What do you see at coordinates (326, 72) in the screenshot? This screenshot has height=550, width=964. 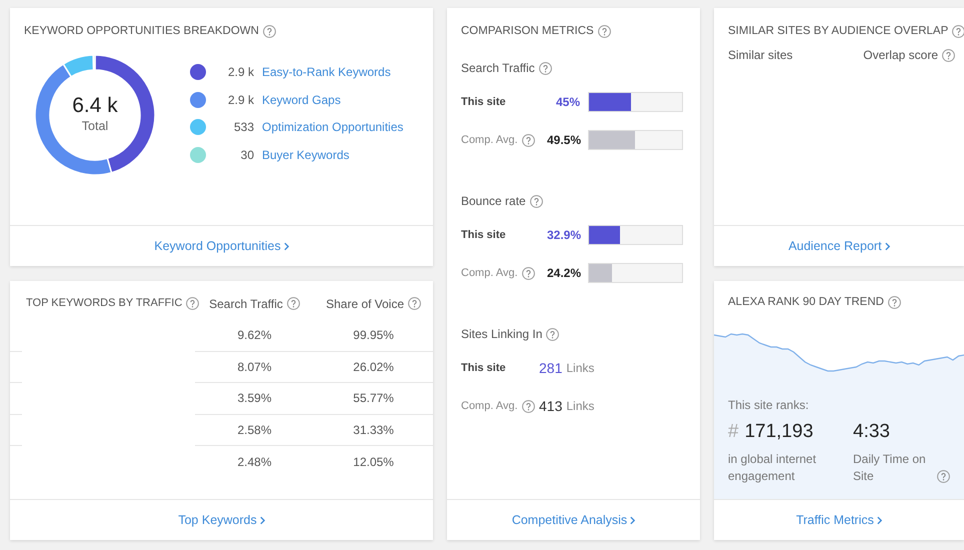 I see `legend-link: Easy-to-Rank Keywords` at bounding box center [326, 72].